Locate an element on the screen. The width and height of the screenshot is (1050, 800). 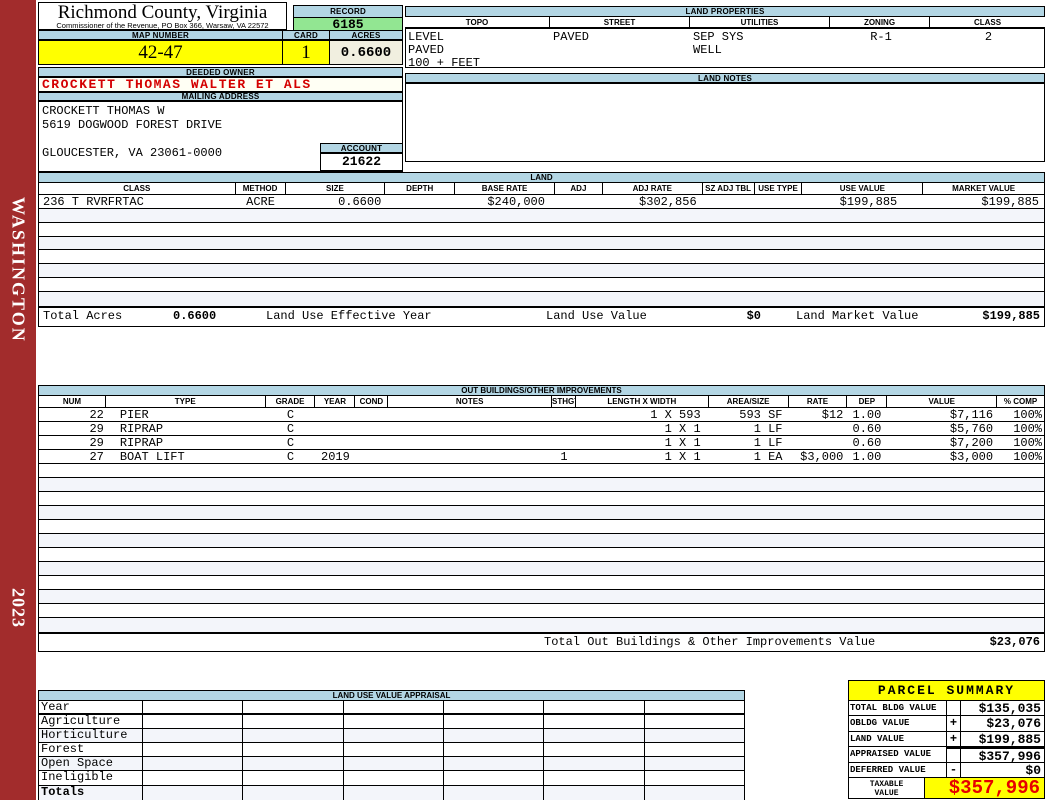
parcel-summary-op is located at coordinates (954, 754).